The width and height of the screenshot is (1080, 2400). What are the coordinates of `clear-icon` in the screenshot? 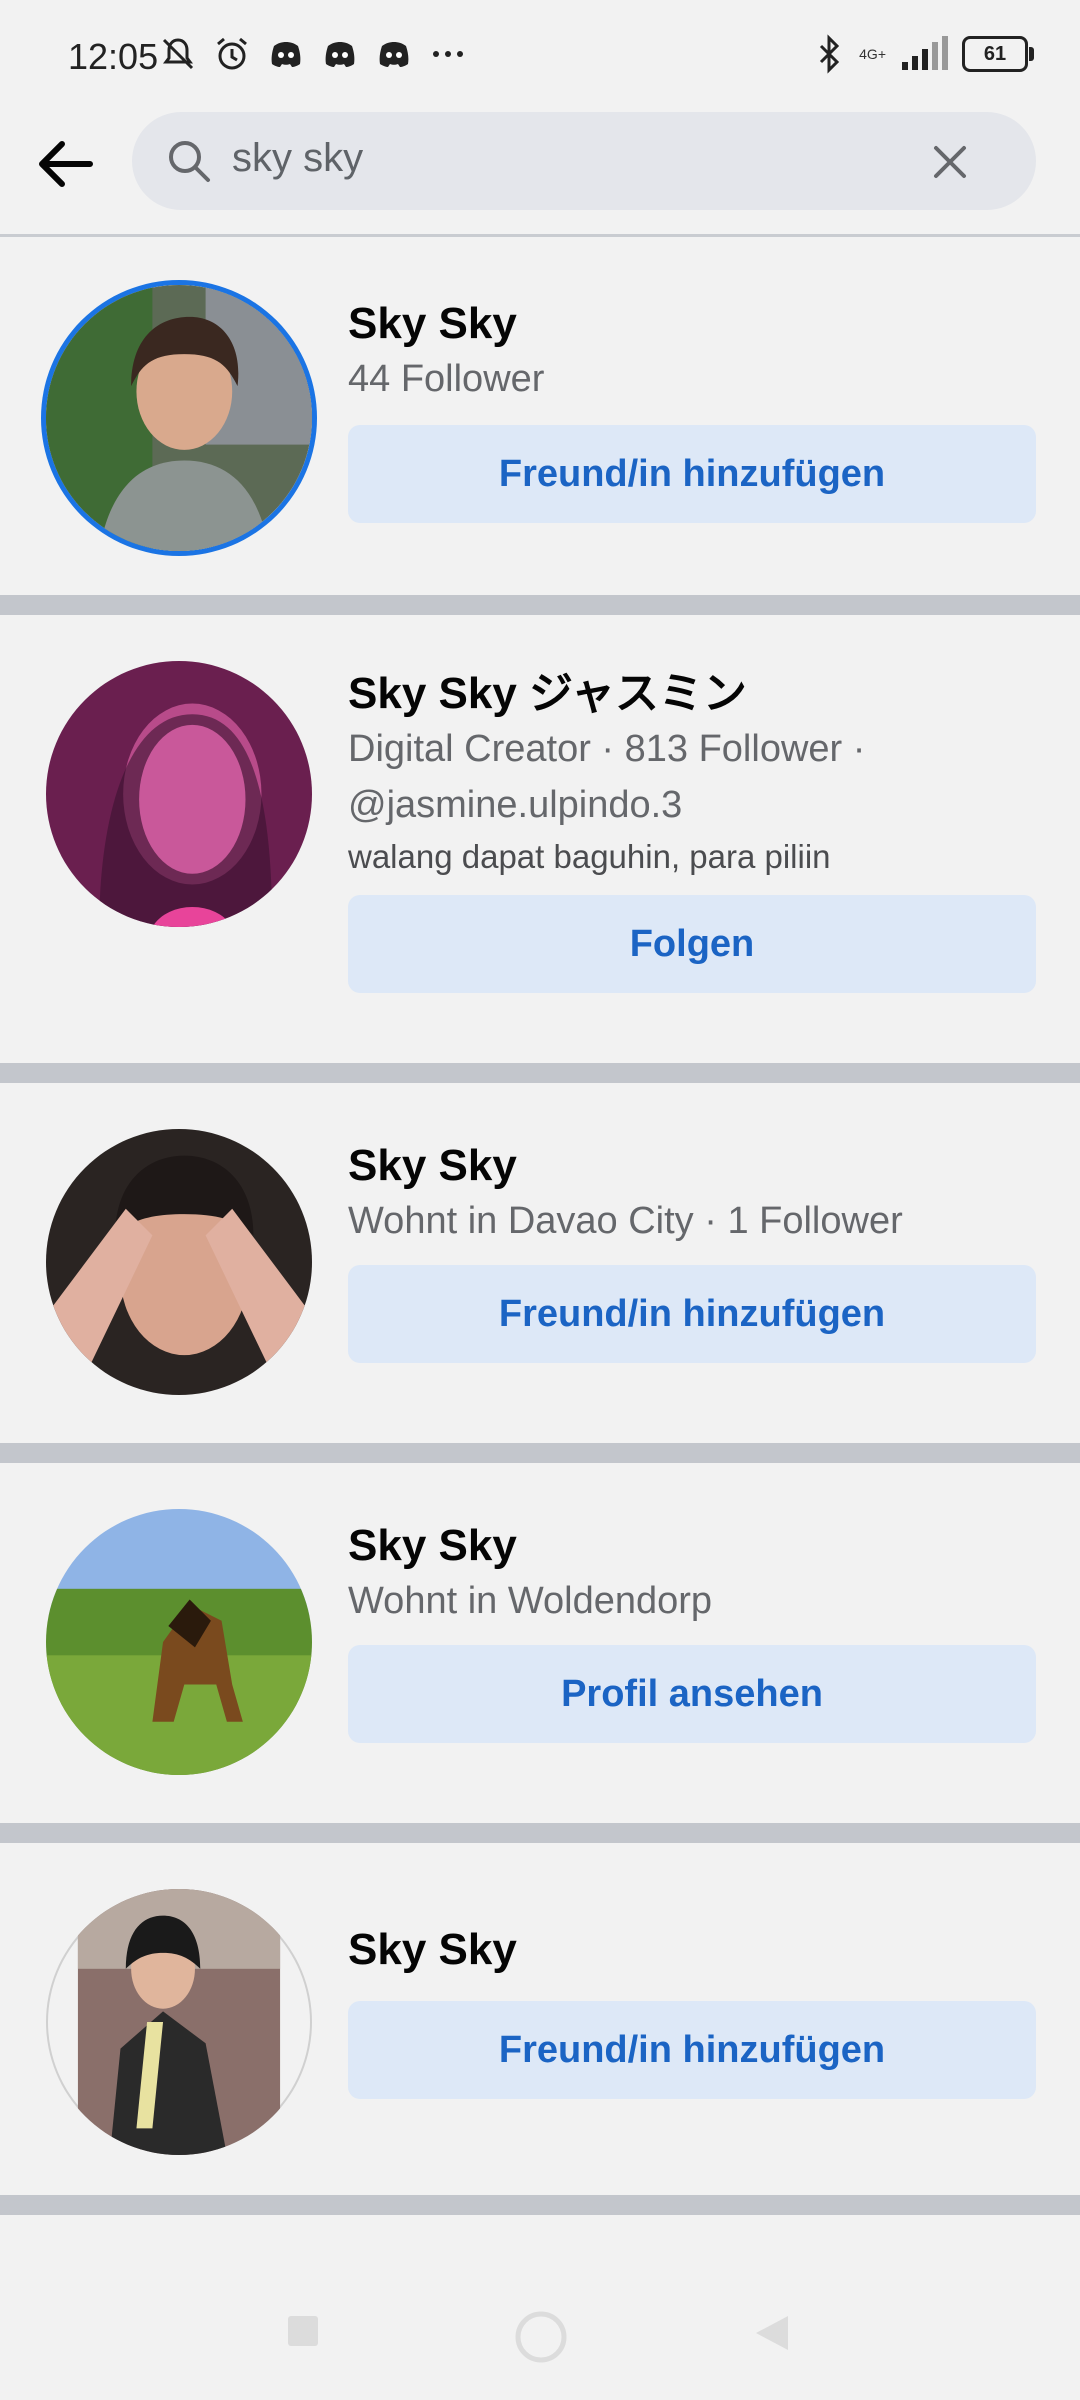 It's located at (950, 162).